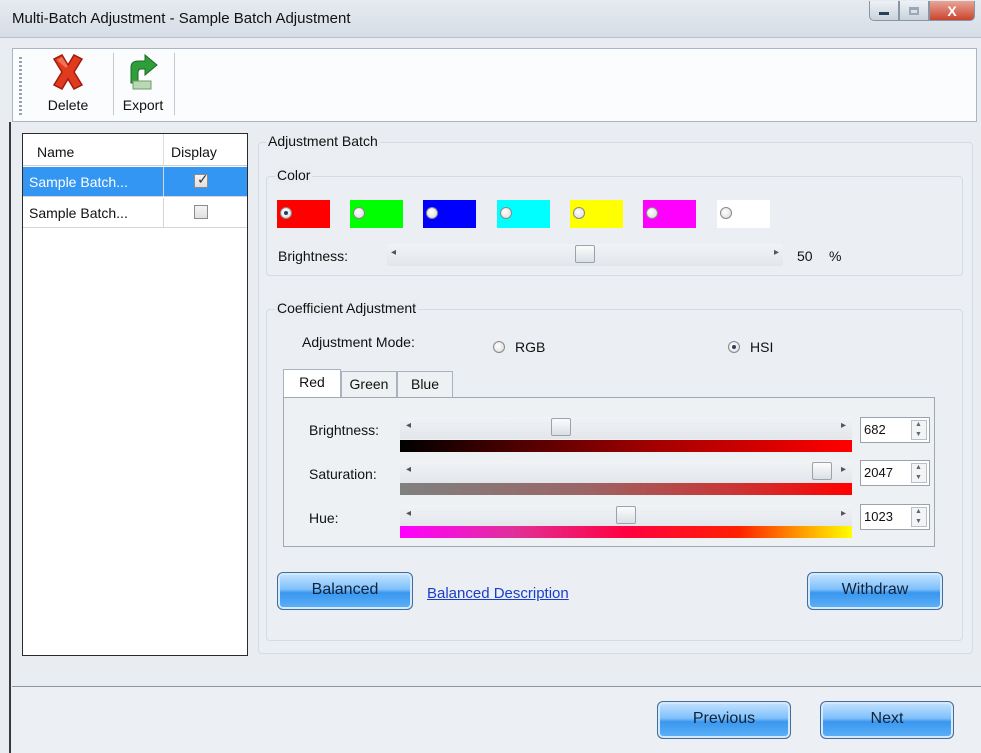 The width and height of the screenshot is (981, 753). I want to click on toolbar: Delete Export, so click(494, 85).